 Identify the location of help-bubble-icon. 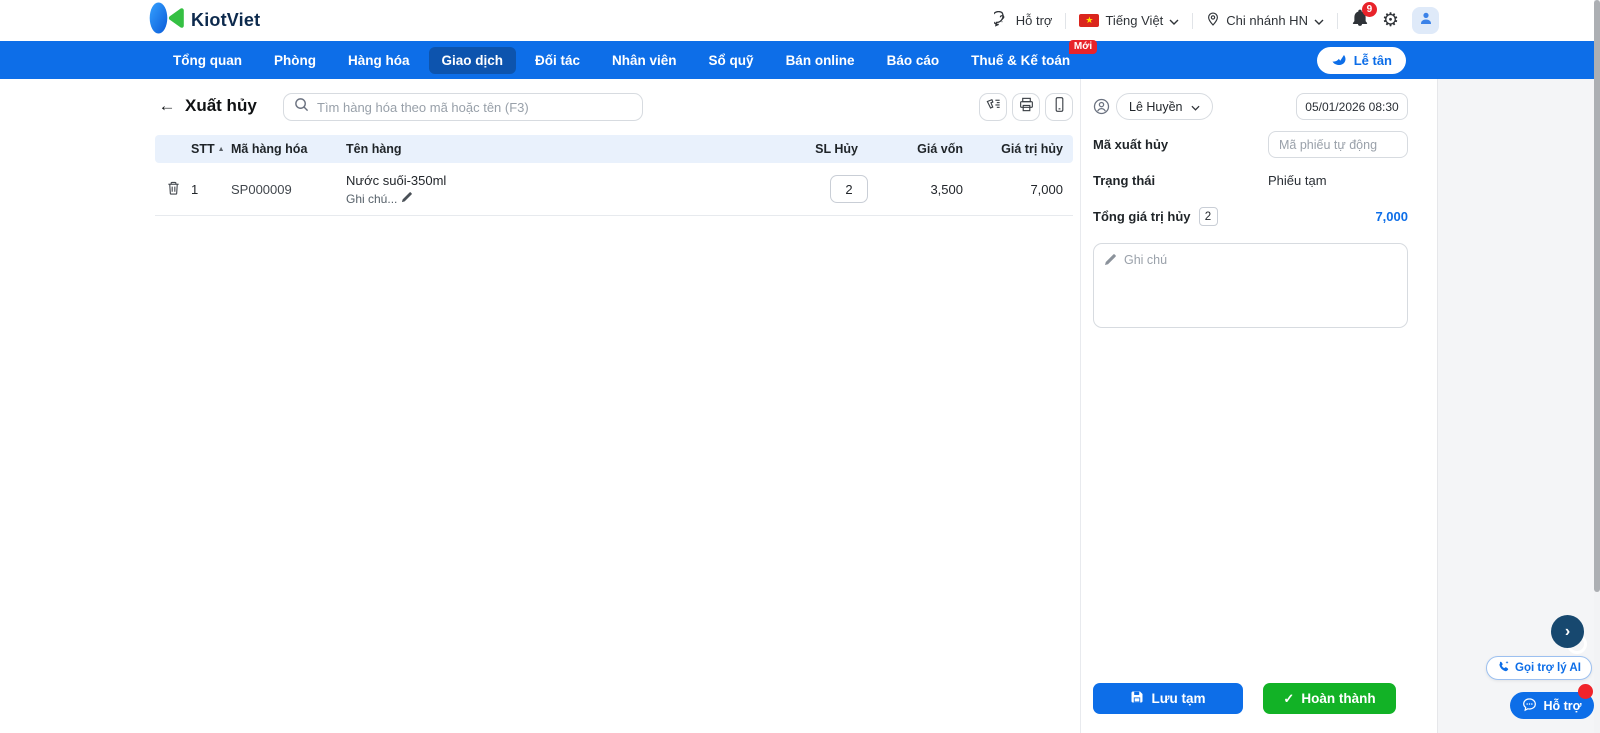
(1000, 20).